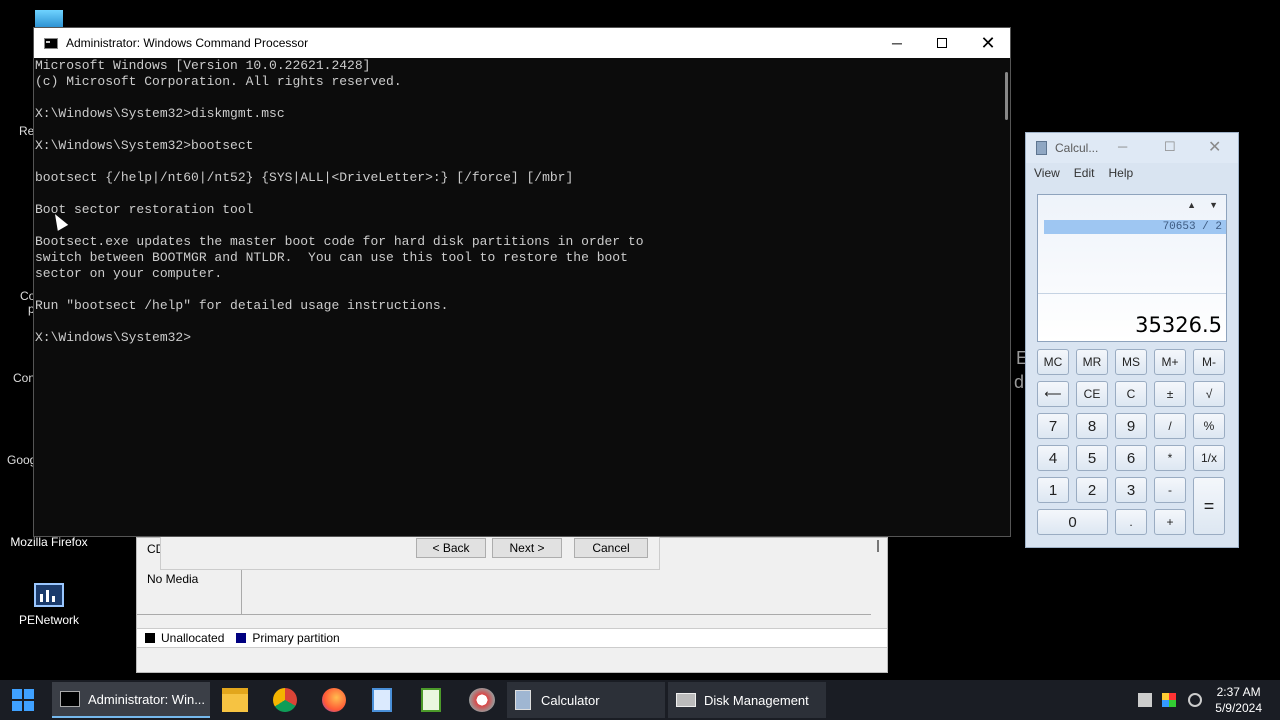 The width and height of the screenshot is (1280, 720). What do you see at coordinates (1209, 362) in the screenshot?
I see `key-memory-subtract: M-` at bounding box center [1209, 362].